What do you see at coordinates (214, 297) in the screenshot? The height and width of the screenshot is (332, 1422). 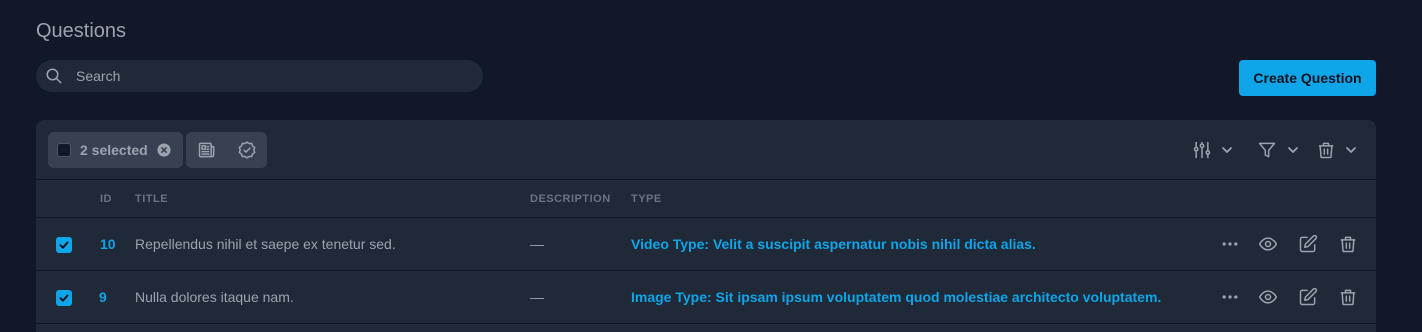 I see `row-title: Nulla dolores itaque nam.` at bounding box center [214, 297].